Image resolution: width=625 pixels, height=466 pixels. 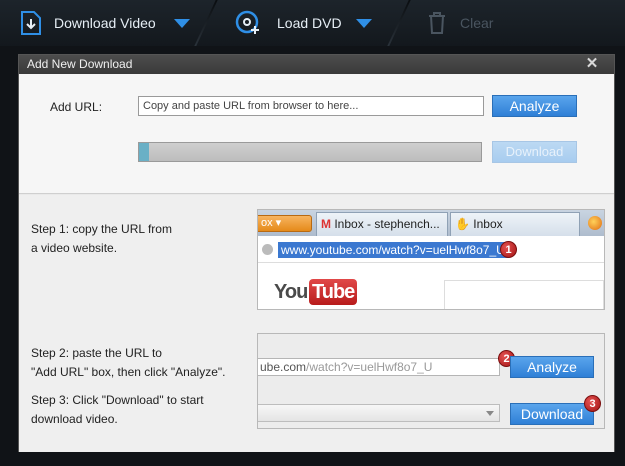 What do you see at coordinates (333, 292) in the screenshot?
I see `youtube-logo-tube: Tube` at bounding box center [333, 292].